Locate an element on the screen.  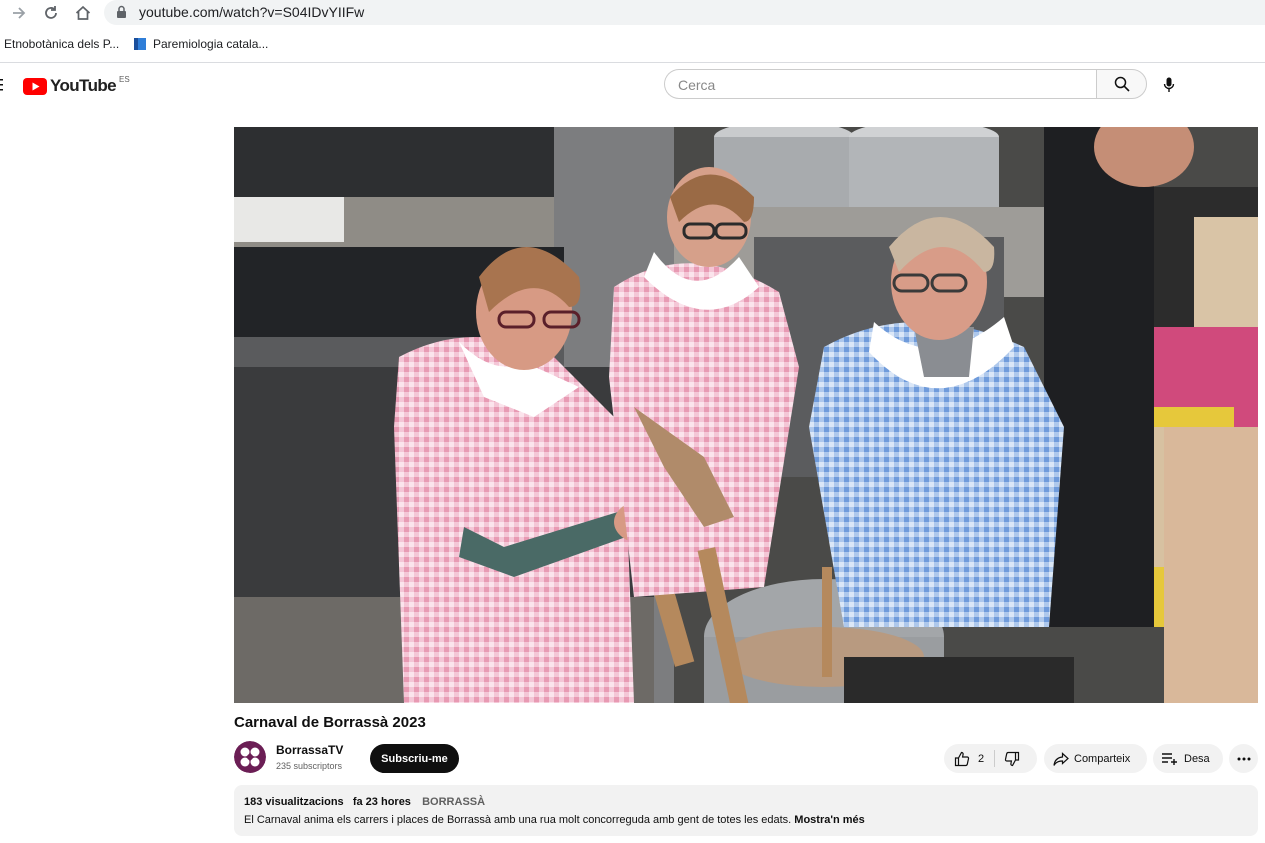
search-icon is located at coordinates (1122, 84).